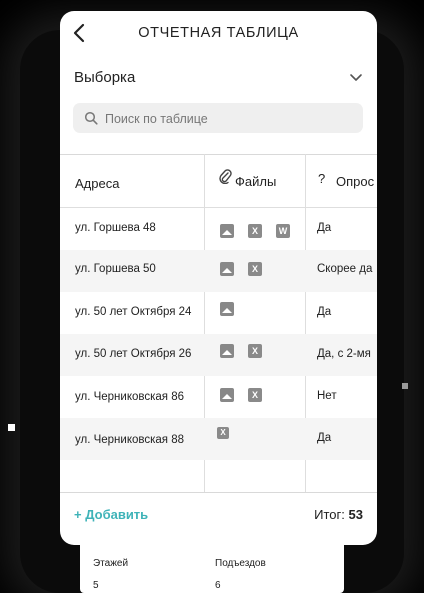 The height and width of the screenshot is (593, 424). I want to click on address-cell: ул. 50 лет Октября 24, so click(133, 312).